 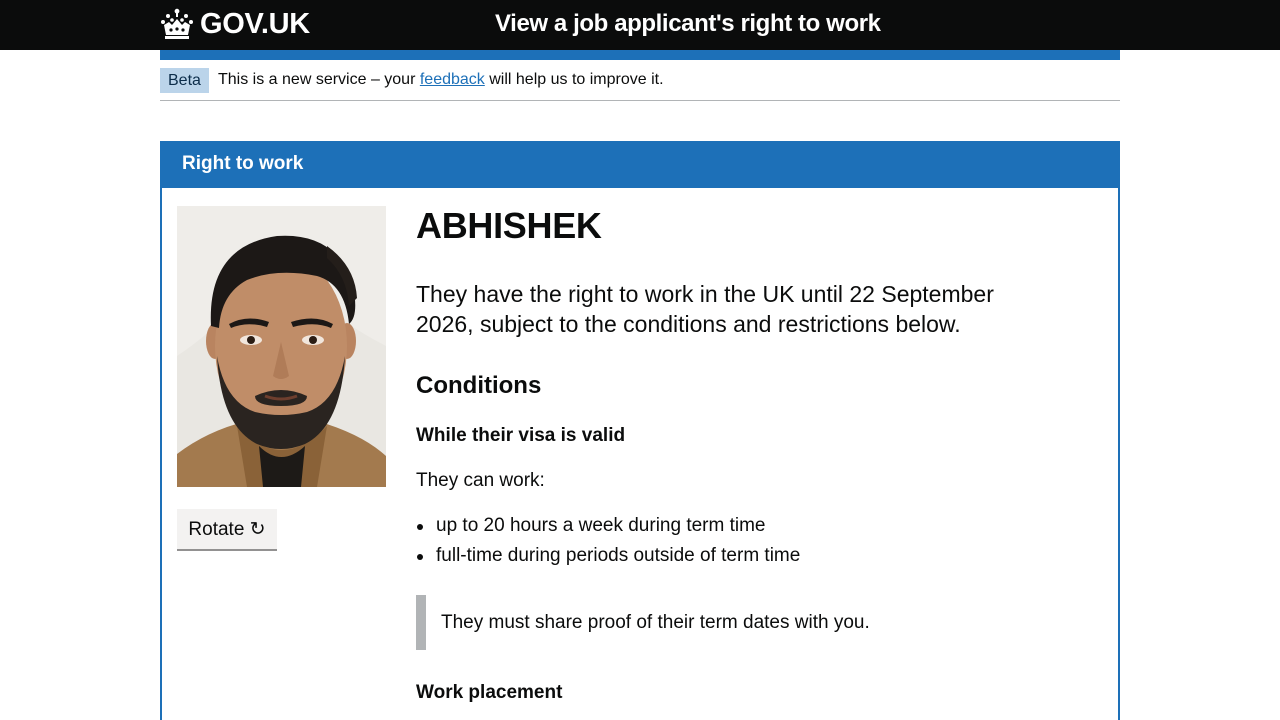 I want to click on phase-text-before: This is a new service – your, so click(x=319, y=79).